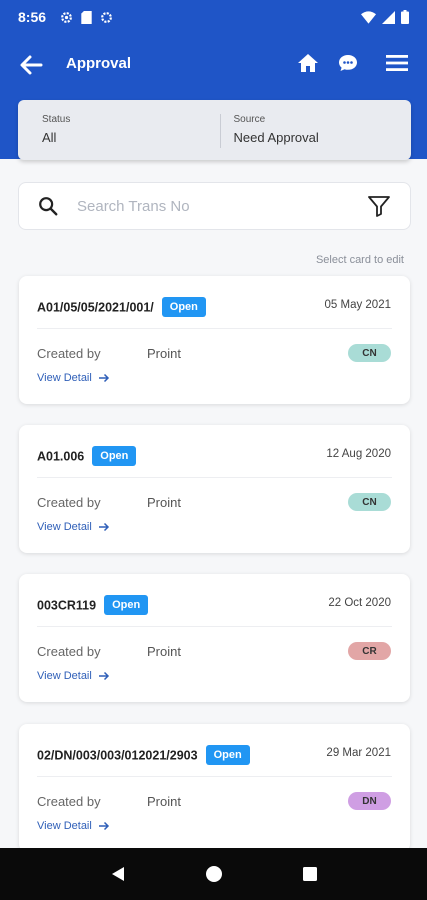 This screenshot has height=900, width=427. What do you see at coordinates (249, 119) in the screenshot?
I see `source-filter-label: Source` at bounding box center [249, 119].